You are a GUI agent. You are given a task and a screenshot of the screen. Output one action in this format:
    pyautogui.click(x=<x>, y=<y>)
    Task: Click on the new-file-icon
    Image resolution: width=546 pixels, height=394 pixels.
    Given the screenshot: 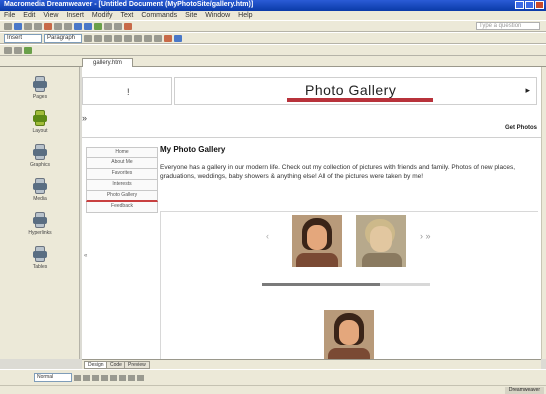 What is the action you would take?
    pyautogui.click(x=8, y=26)
    